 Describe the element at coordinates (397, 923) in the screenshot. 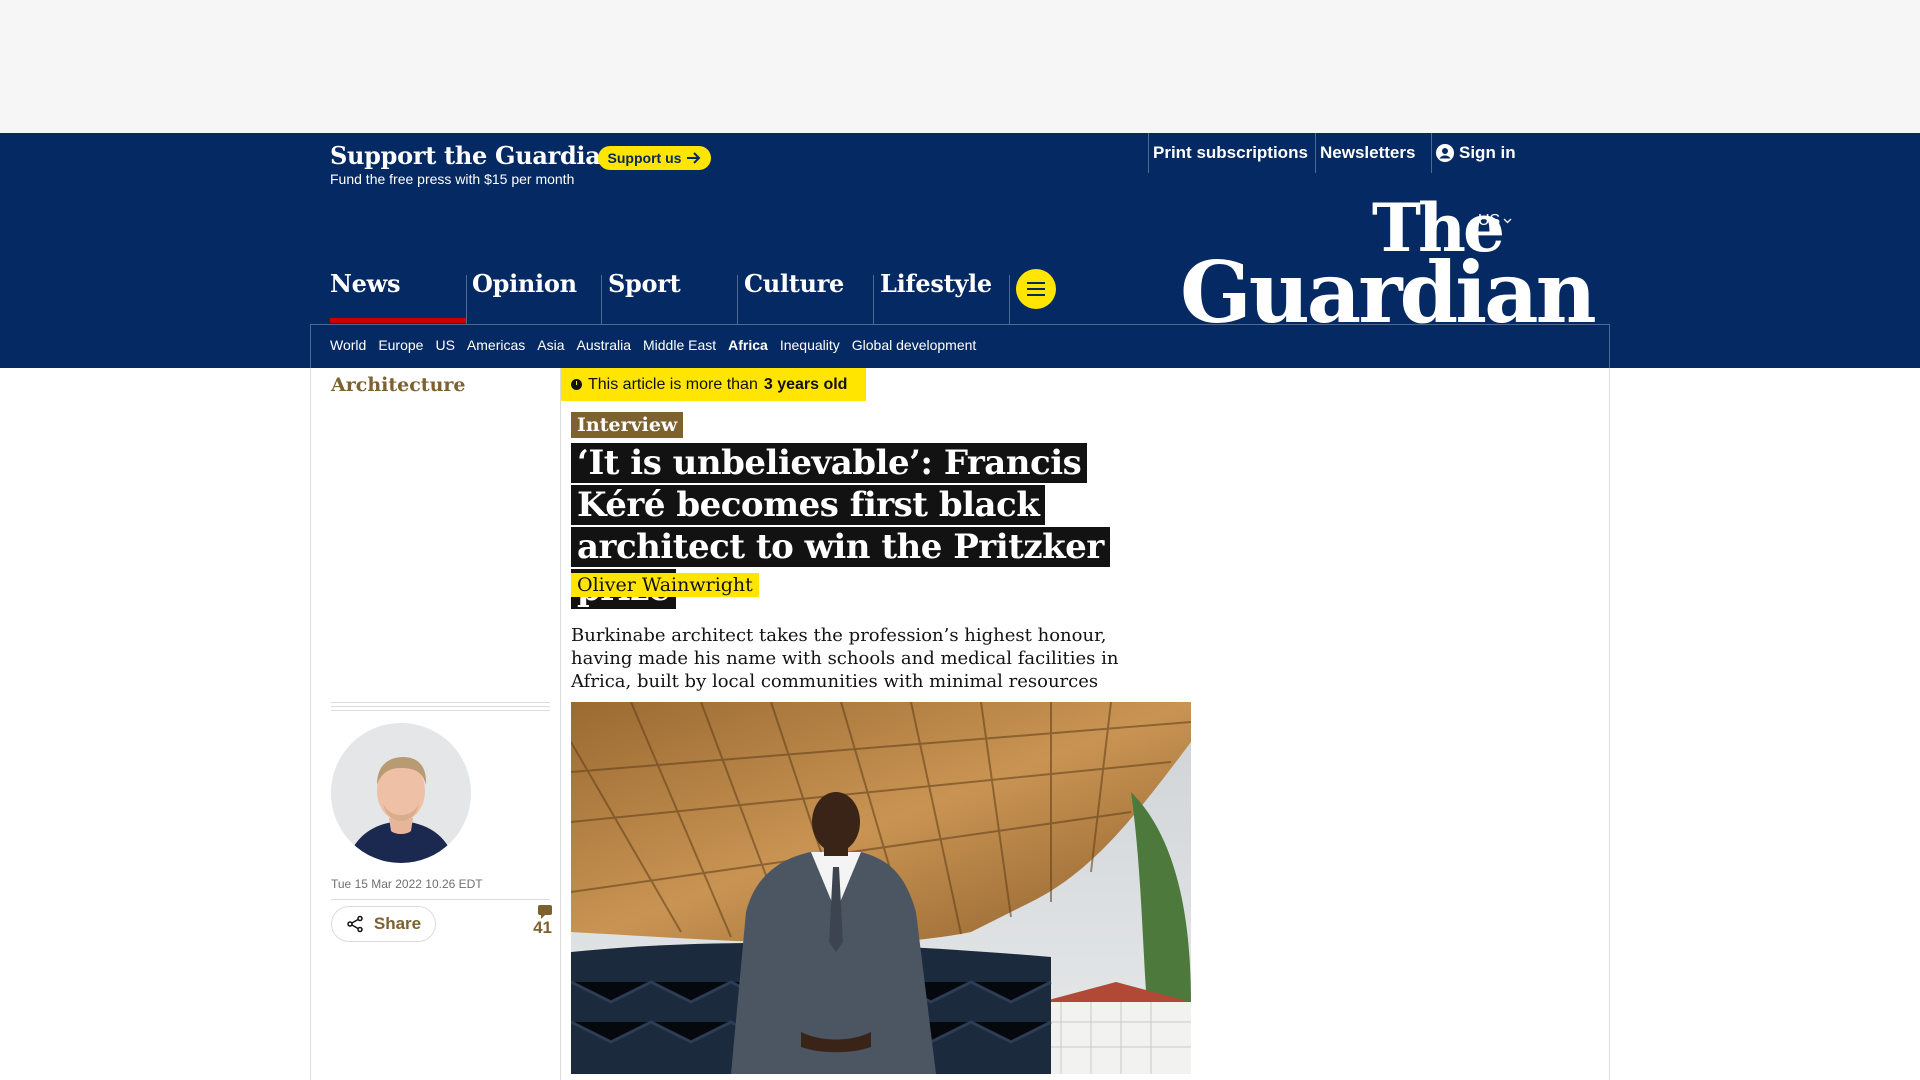

I see `share-label: Share` at that location.